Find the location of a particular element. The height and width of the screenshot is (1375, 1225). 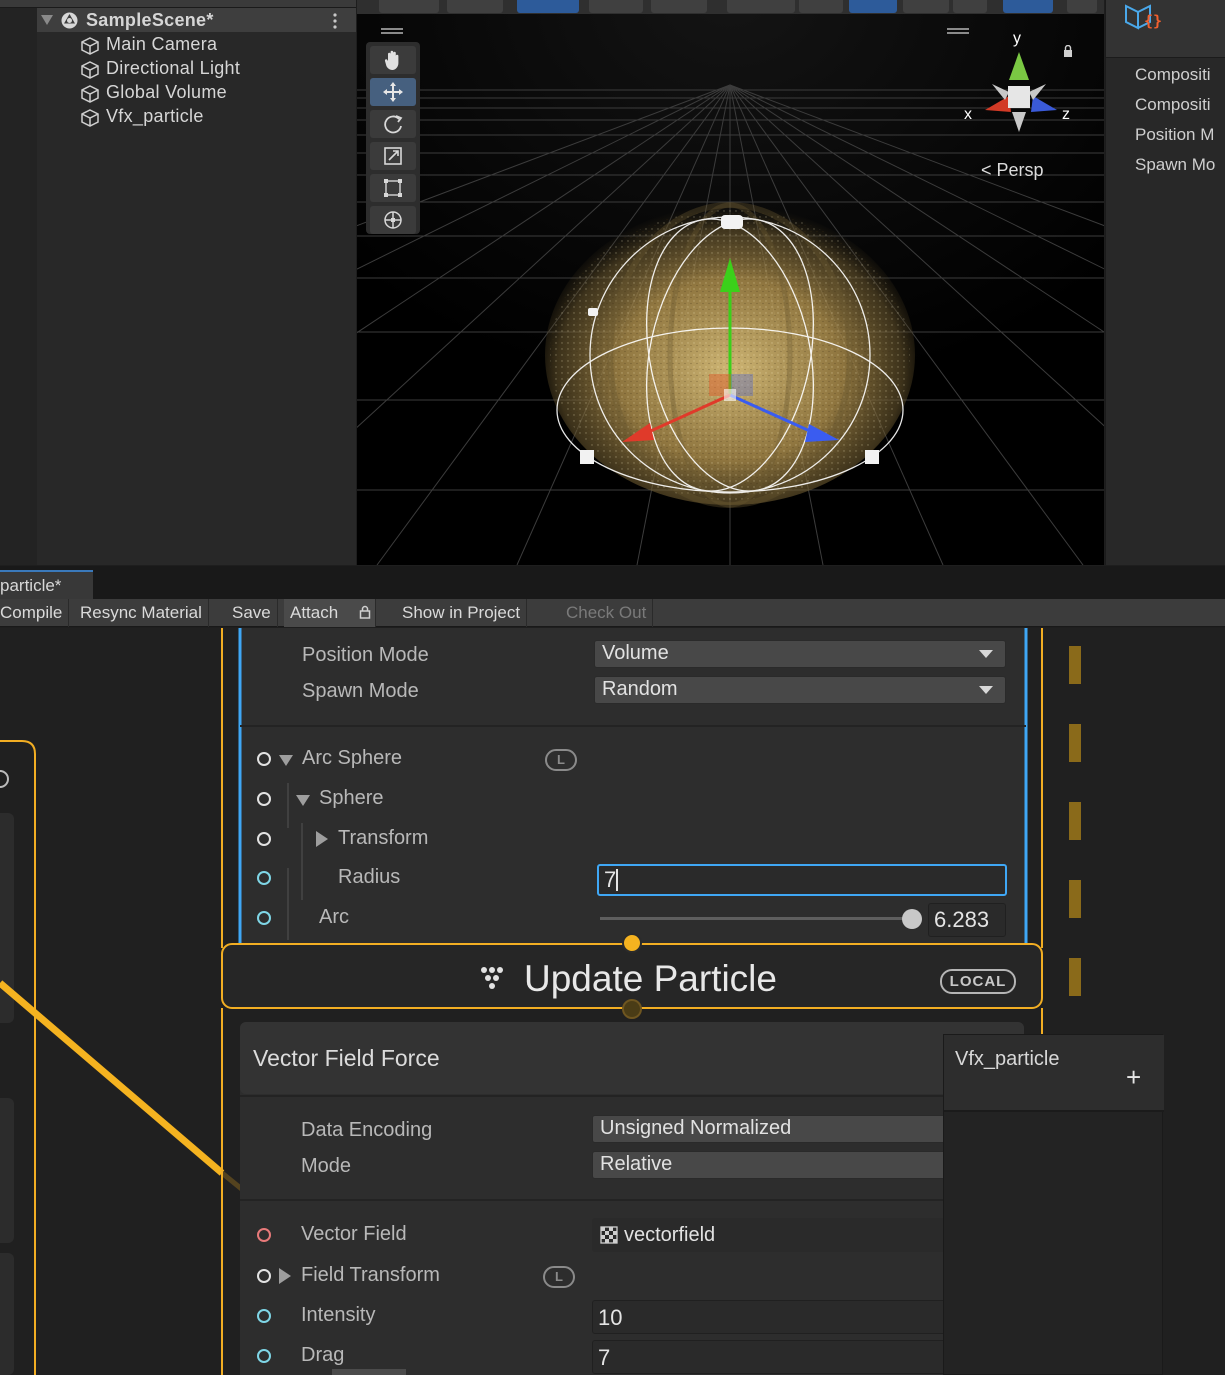

hierarchy-item: Global Volume is located at coordinates (215, 93).